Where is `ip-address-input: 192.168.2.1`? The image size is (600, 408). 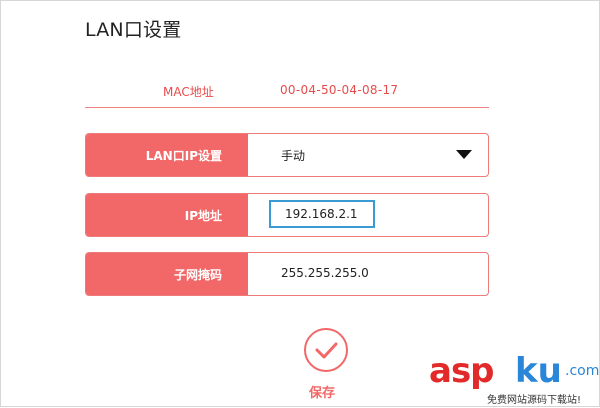
ip-address-input: 192.168.2.1 is located at coordinates (322, 214).